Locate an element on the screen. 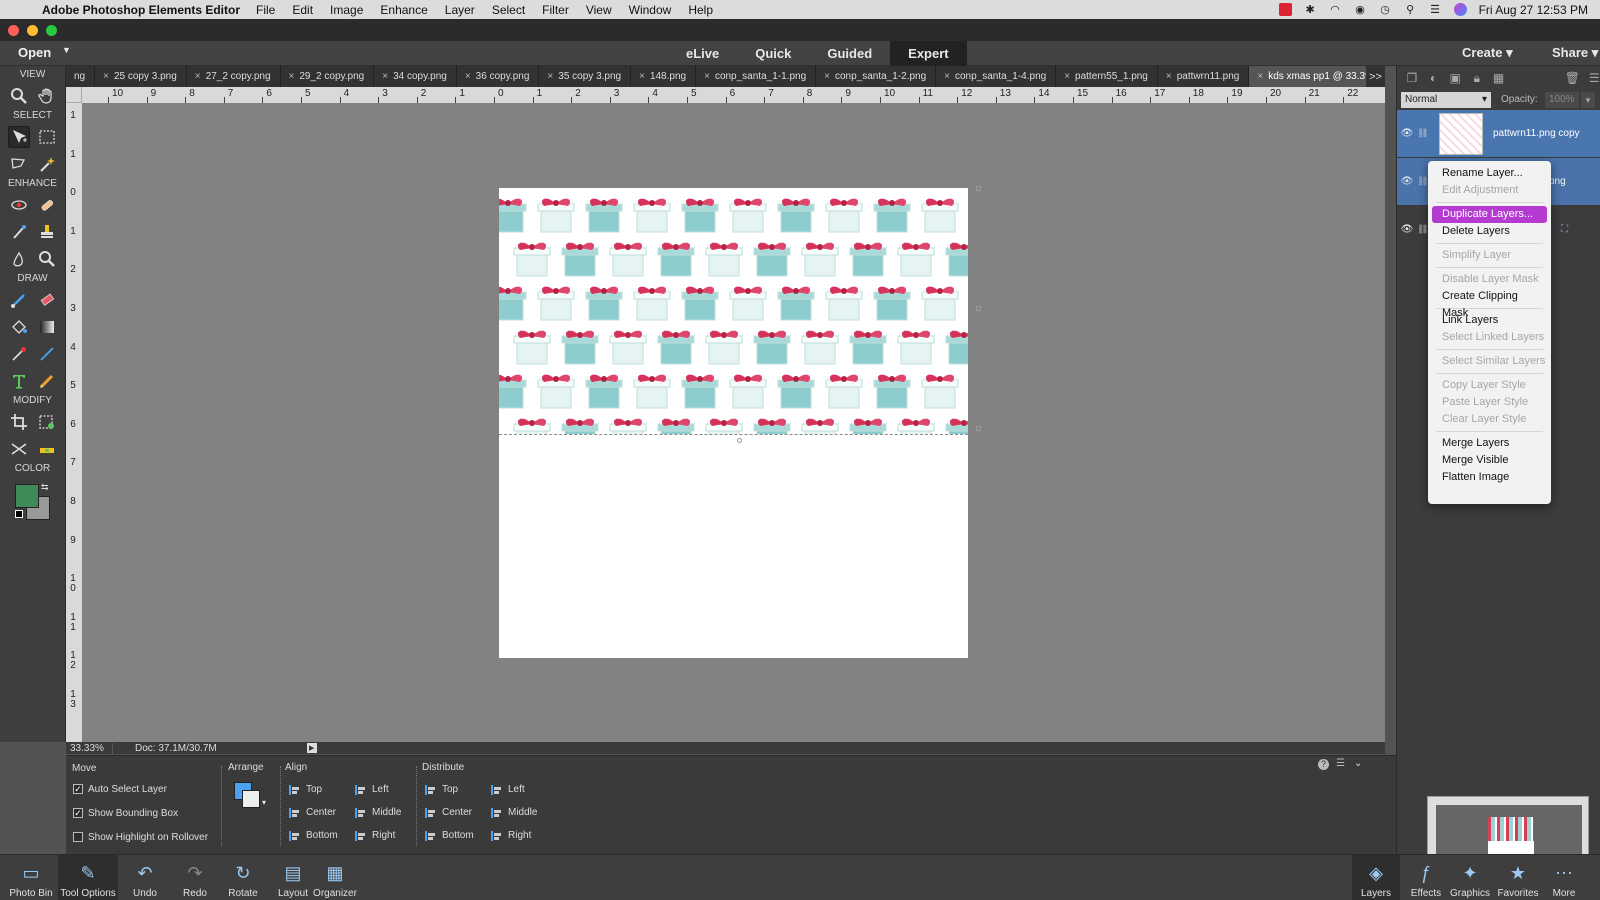 The height and width of the screenshot is (900, 1600). close-window-button is located at coordinates (13, 30).